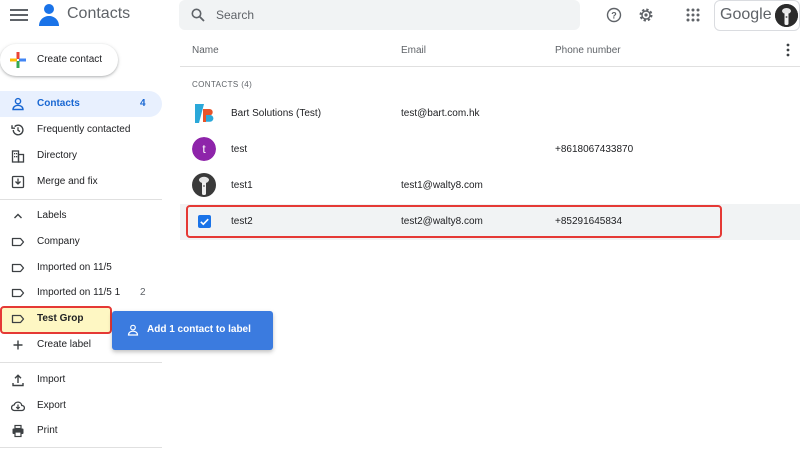 The width and height of the screenshot is (800, 450). Describe the element at coordinates (81, 216) in the screenshot. I see `labels-section-toggle: Labels` at that location.